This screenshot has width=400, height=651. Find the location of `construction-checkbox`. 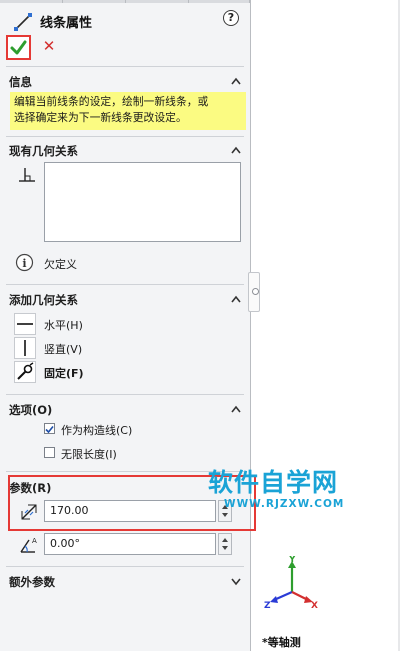

construction-checkbox is located at coordinates (49, 428).